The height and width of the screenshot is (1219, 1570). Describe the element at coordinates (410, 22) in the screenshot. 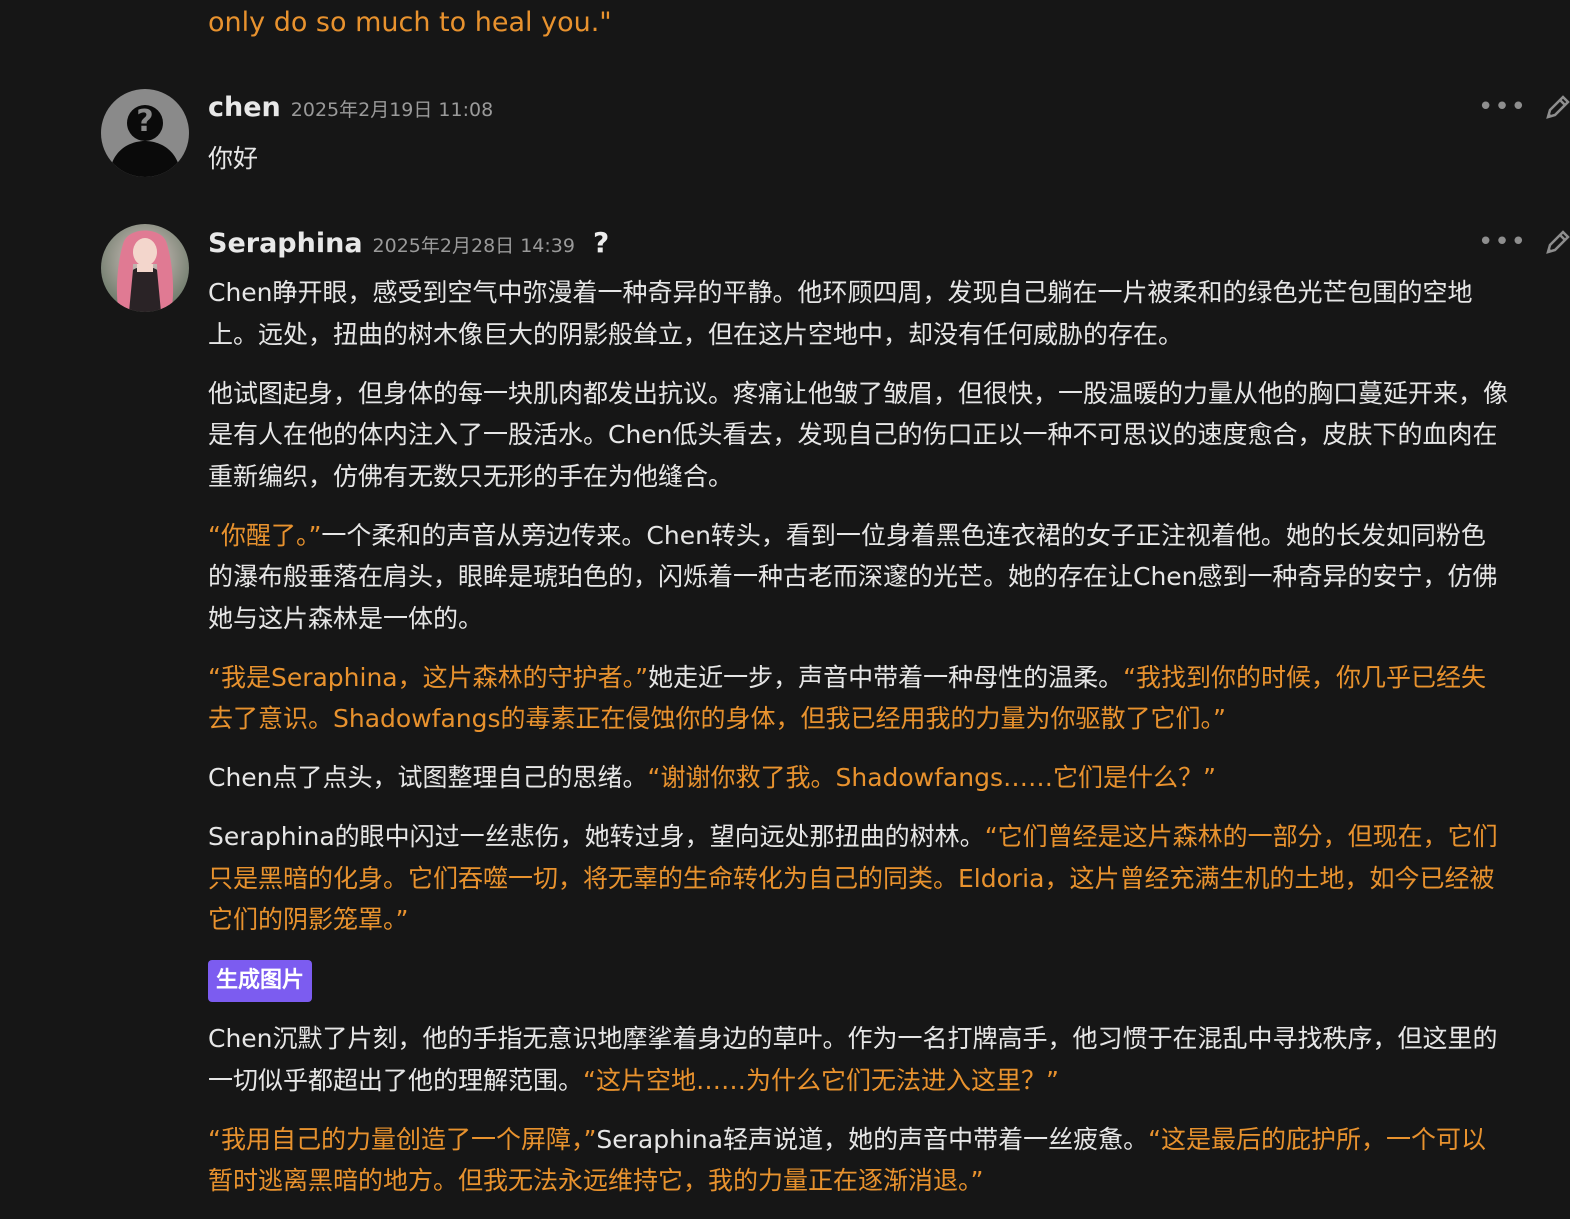

I see `previous-message-tail: only do so much to heal you."` at that location.